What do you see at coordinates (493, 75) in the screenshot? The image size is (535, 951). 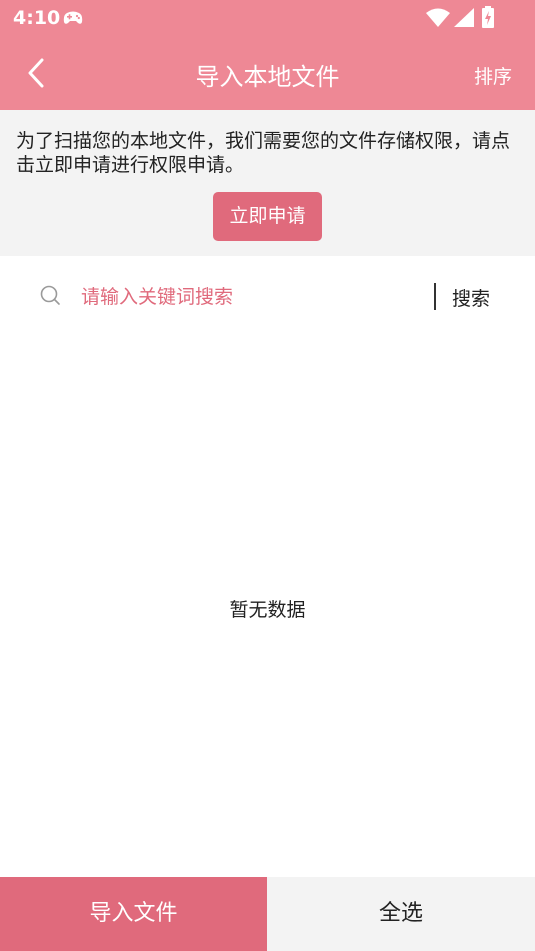 I see `sort-button: 排序` at bounding box center [493, 75].